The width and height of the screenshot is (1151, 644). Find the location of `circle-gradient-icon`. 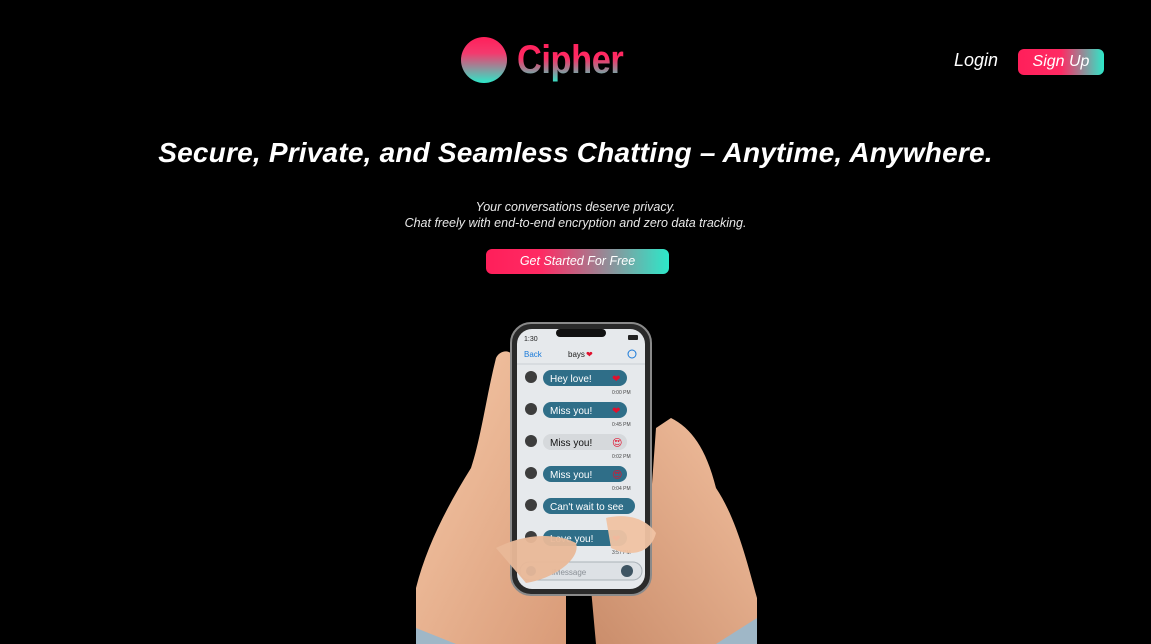

circle-gradient-icon is located at coordinates (484, 60).